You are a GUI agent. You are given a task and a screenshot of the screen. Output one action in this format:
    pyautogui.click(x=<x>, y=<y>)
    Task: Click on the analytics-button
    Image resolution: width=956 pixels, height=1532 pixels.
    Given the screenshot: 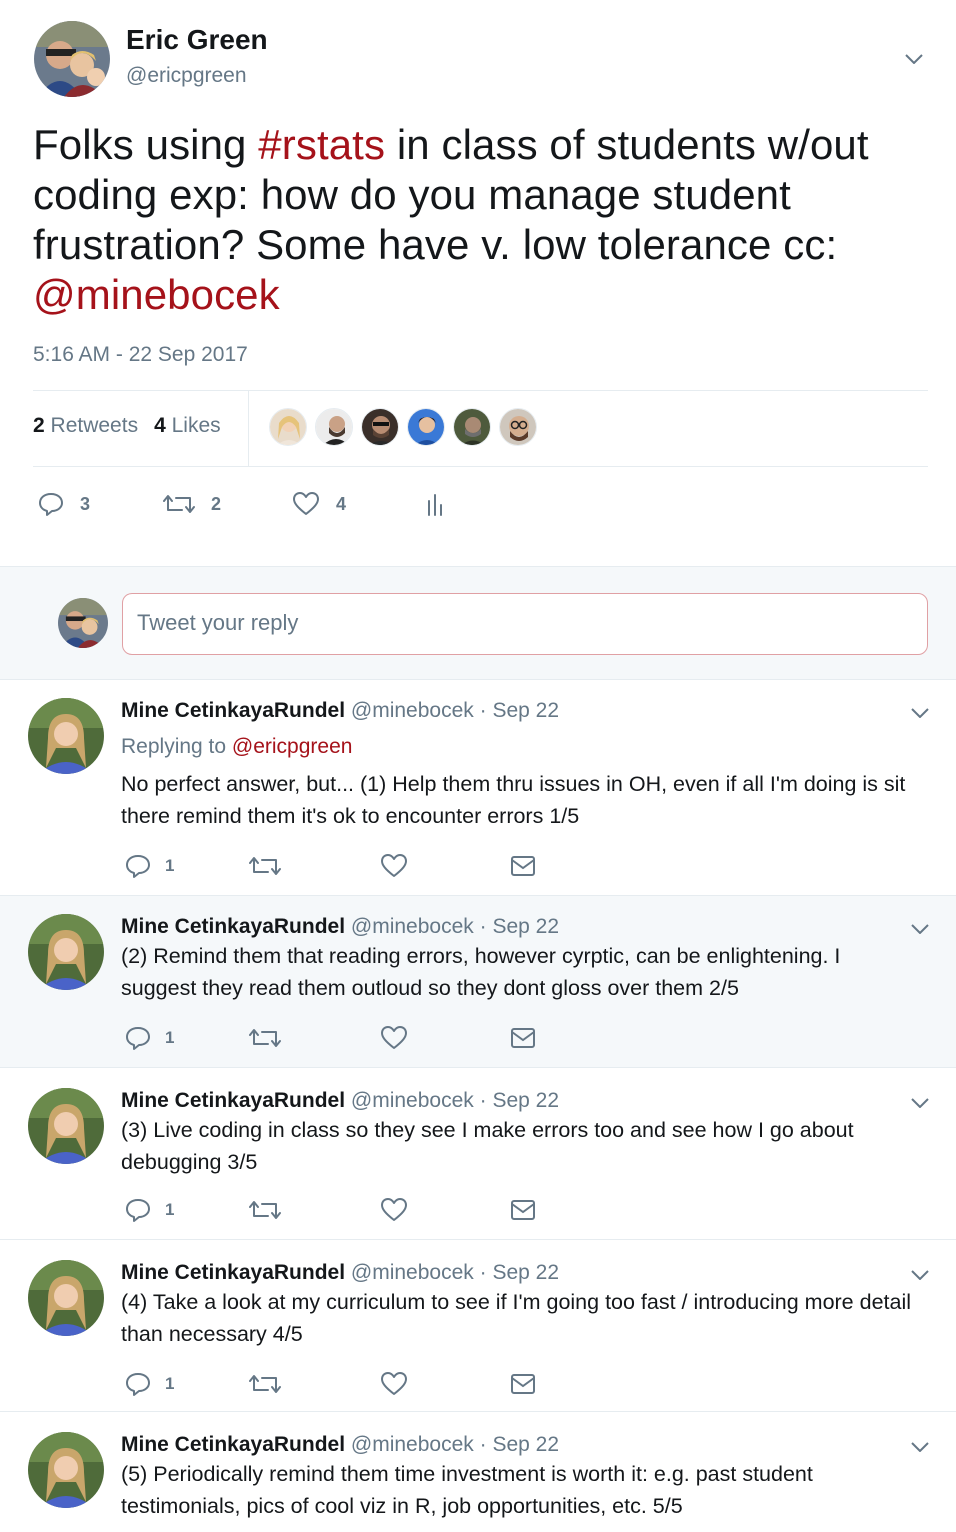 What is the action you would take?
    pyautogui.click(x=435, y=504)
    